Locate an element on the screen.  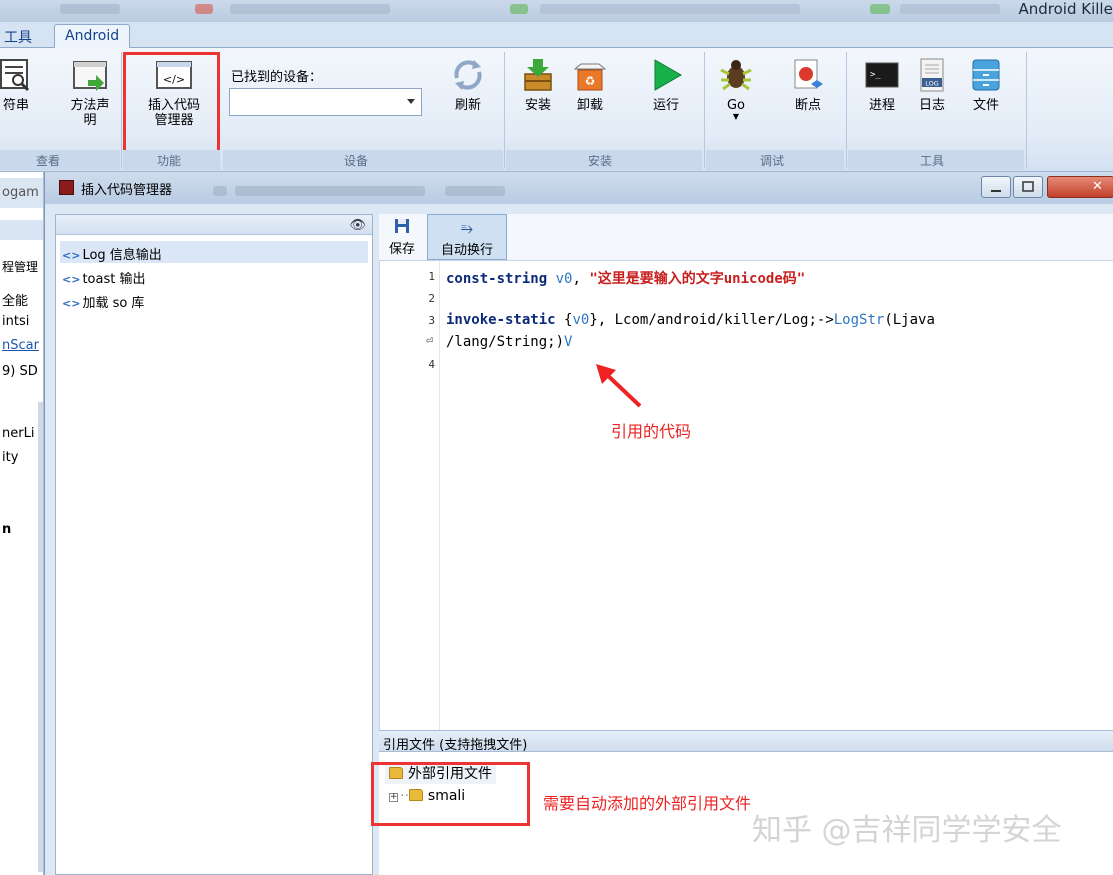
annotation-files: 需要自动添加的外部引用文件 is located at coordinates (647, 803).